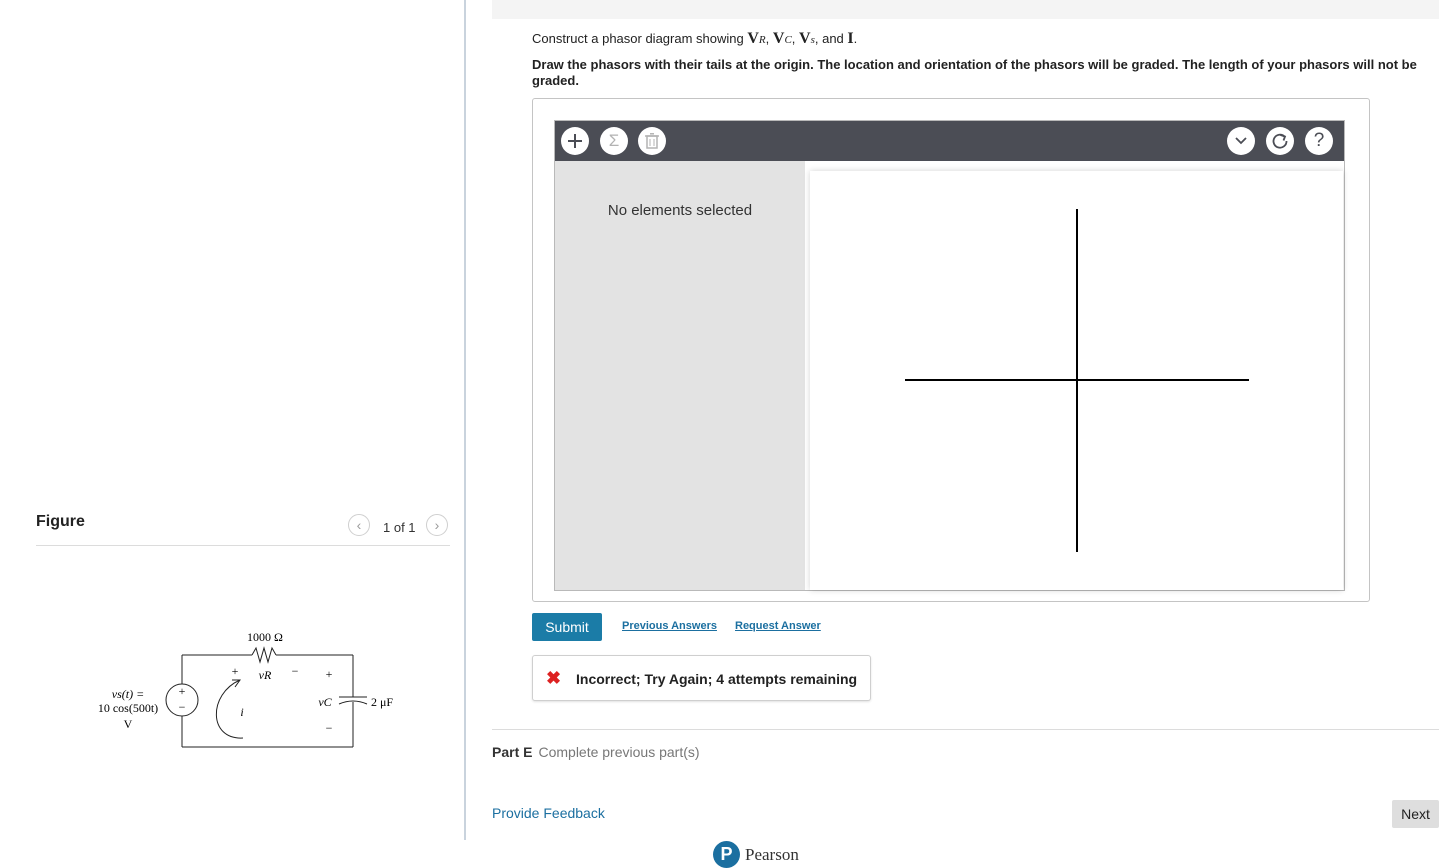 This screenshot has height=868, width=1439. I want to click on panel-divider, so click(465, 420).